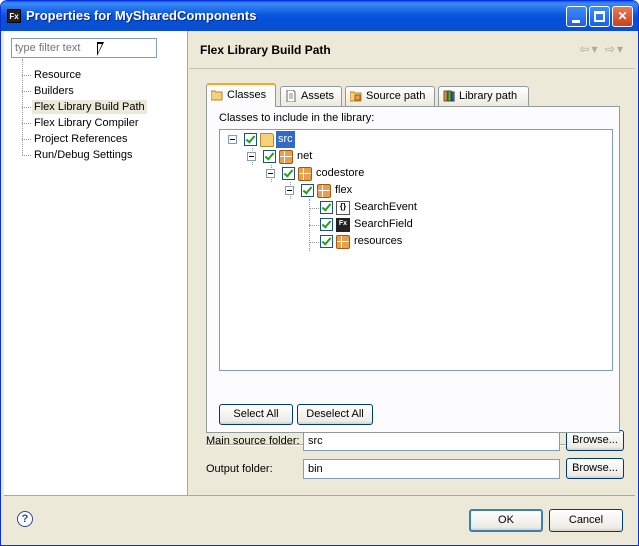  Describe the element at coordinates (25, 519) in the screenshot. I see `help-icon: ?` at that location.